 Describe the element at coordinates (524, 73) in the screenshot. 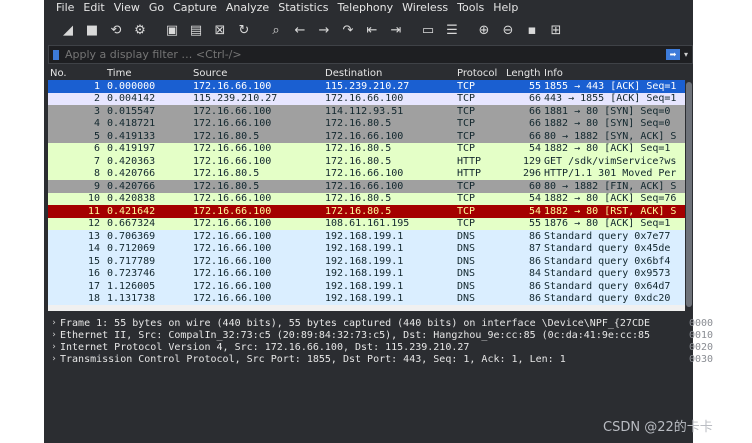

I see `column-header-length: Length` at that location.